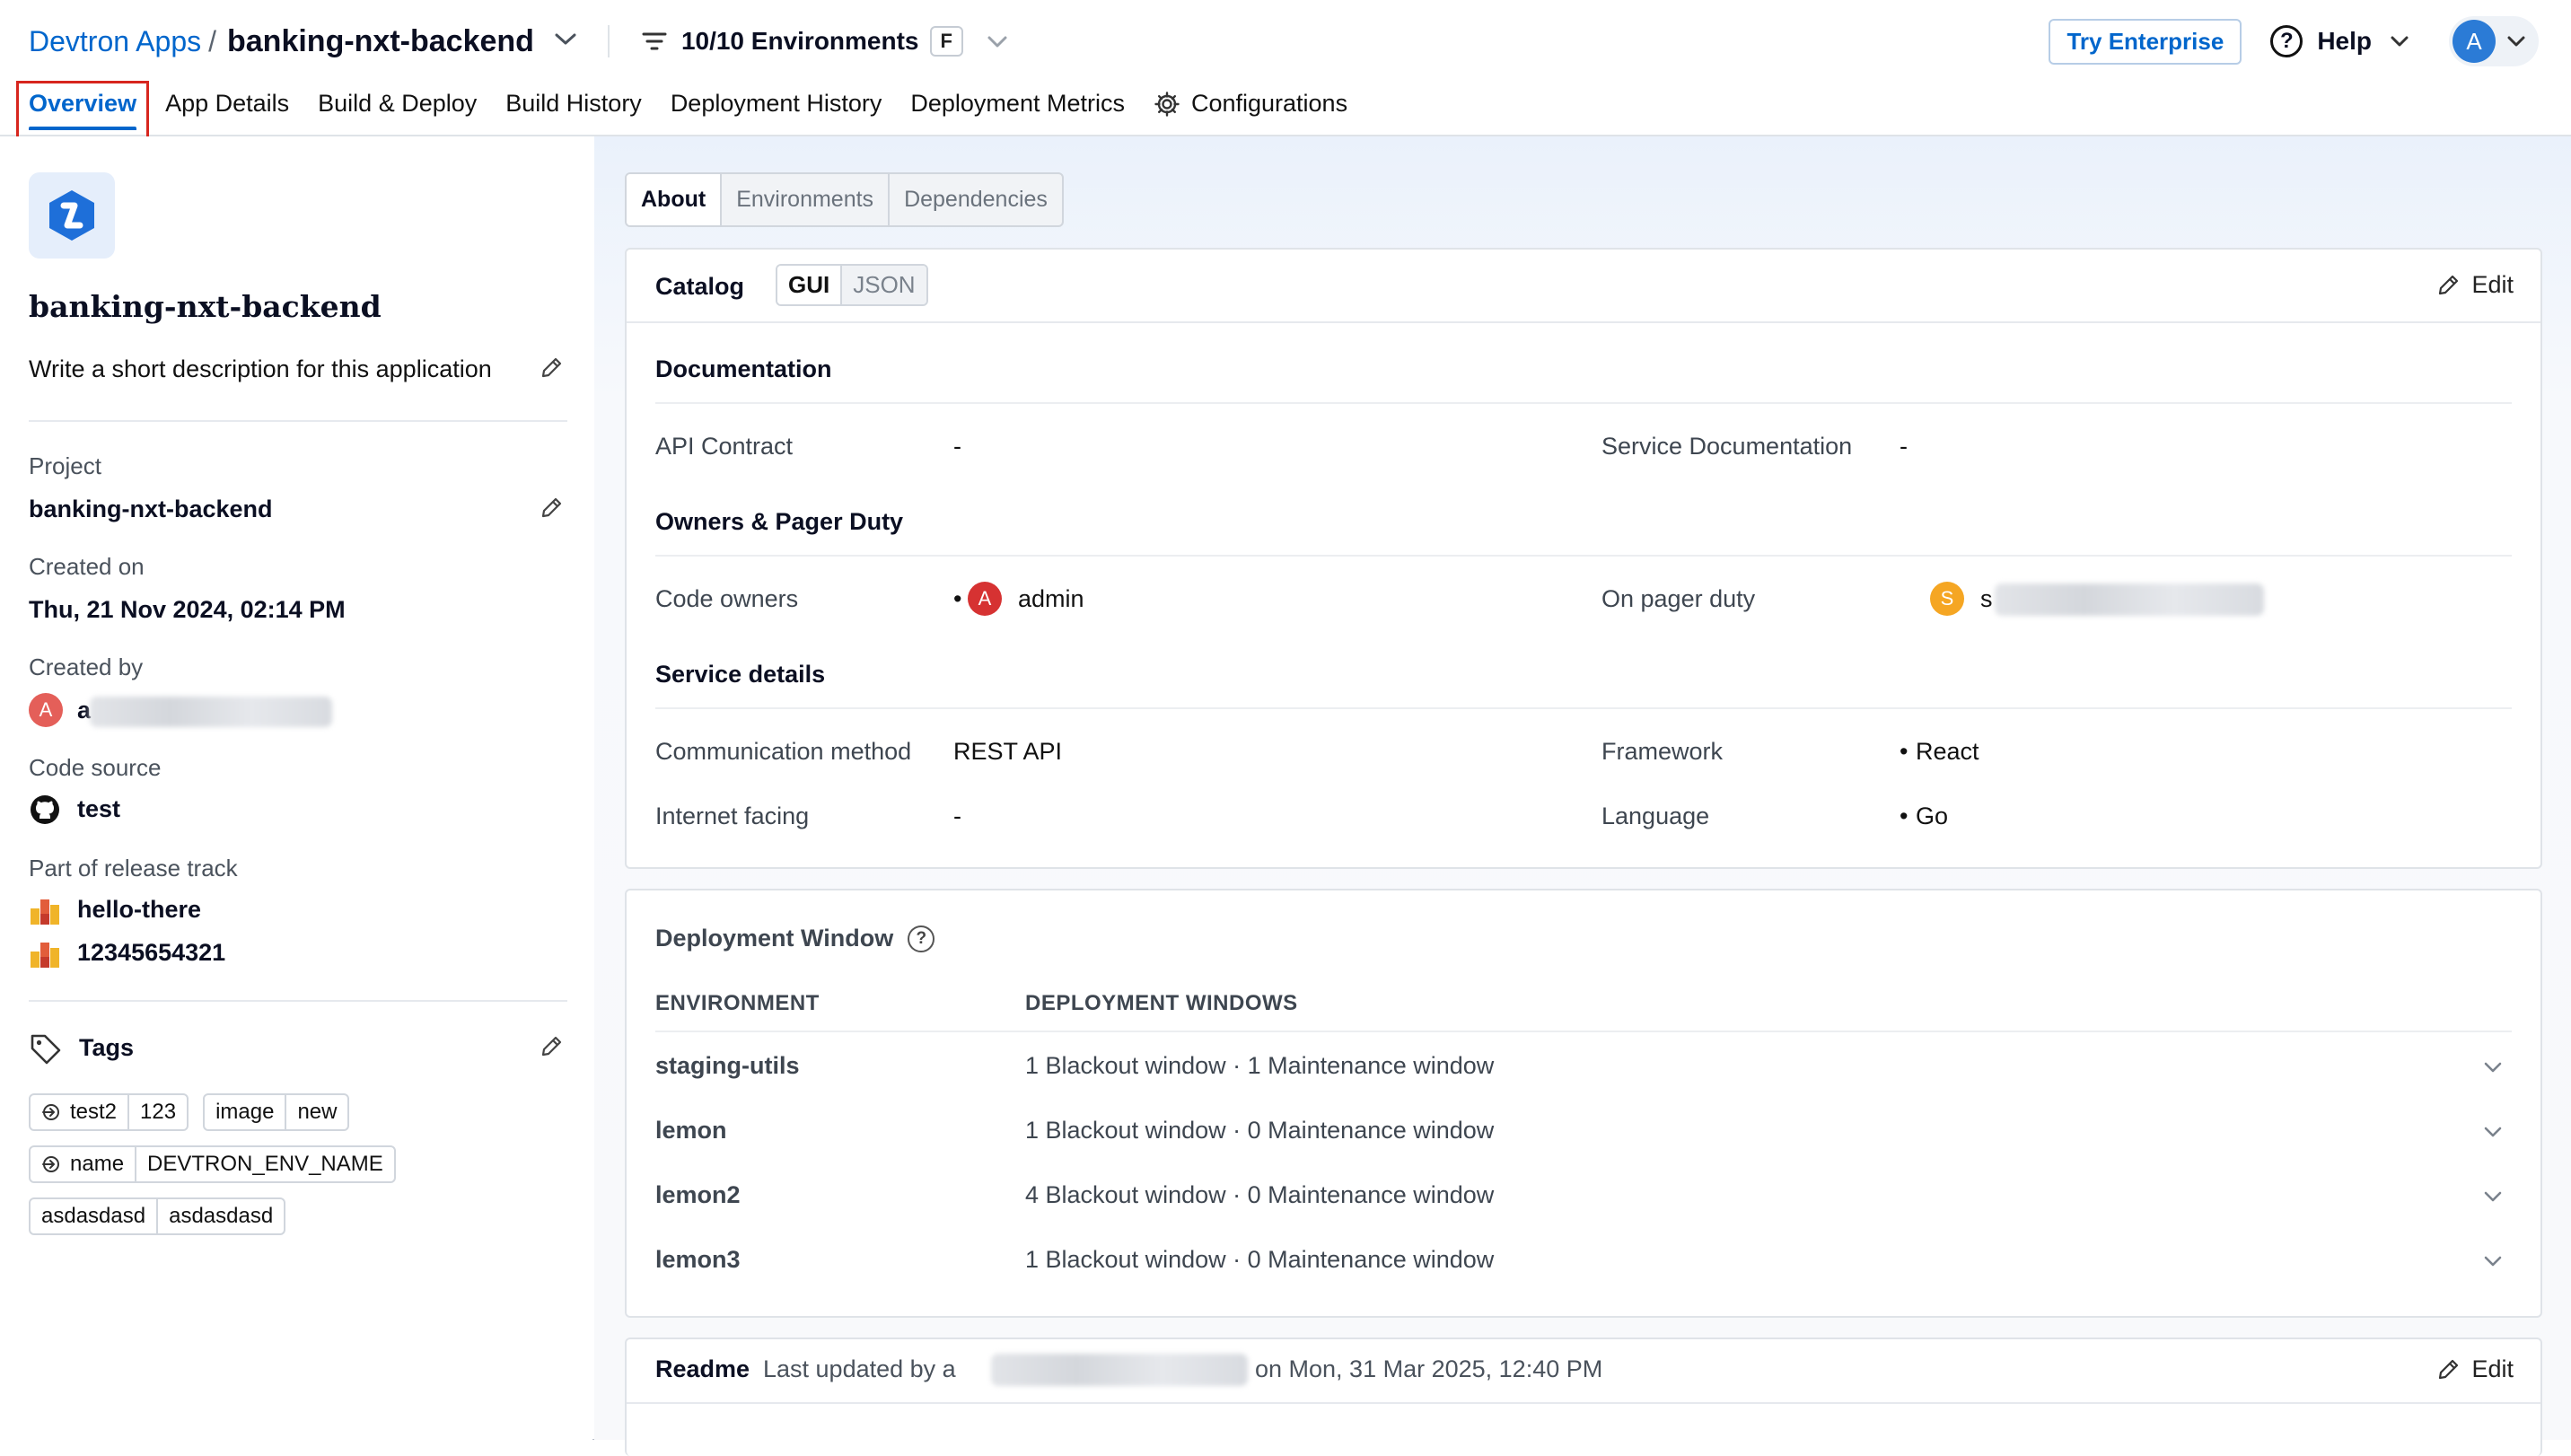  I want to click on tag-value: new, so click(316, 1112).